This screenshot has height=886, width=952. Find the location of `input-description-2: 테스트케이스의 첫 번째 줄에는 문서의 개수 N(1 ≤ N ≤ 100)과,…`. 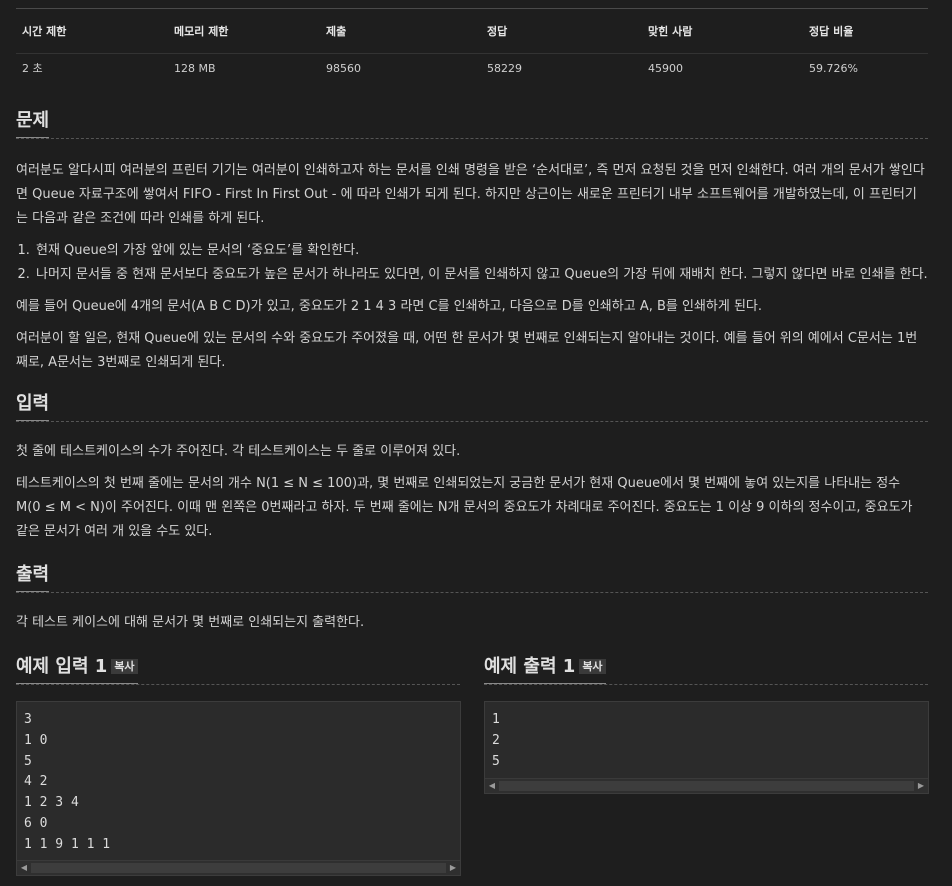

input-description-2: 테스트케이스의 첫 번째 줄에는 문서의 개수 N(1 ≤ N ≤ 100)과,… is located at coordinates (464, 507).